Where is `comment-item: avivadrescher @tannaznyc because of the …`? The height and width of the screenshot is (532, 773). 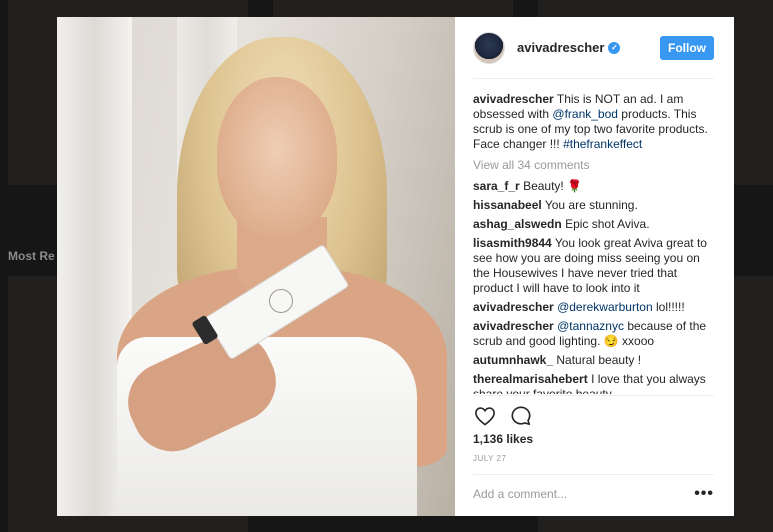
comment-item: avivadrescher @tannaznyc because of the … is located at coordinates (593, 334).